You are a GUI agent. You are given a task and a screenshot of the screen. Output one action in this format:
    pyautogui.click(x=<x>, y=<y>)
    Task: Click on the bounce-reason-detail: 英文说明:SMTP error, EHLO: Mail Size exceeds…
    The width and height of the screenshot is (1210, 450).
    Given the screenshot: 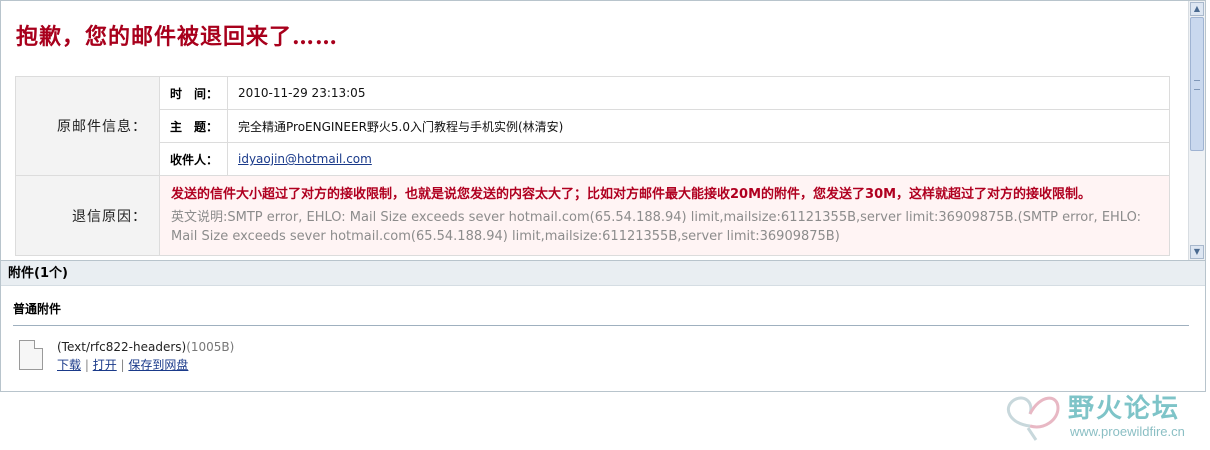 What is the action you would take?
    pyautogui.click(x=656, y=227)
    